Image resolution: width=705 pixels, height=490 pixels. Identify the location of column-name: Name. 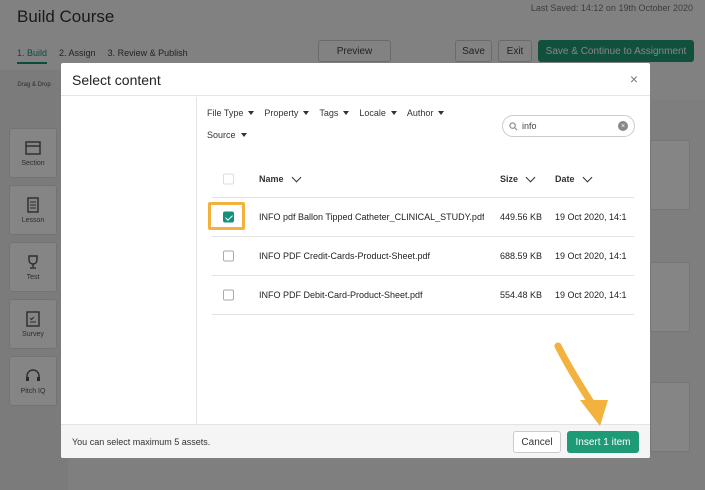
(373, 179).